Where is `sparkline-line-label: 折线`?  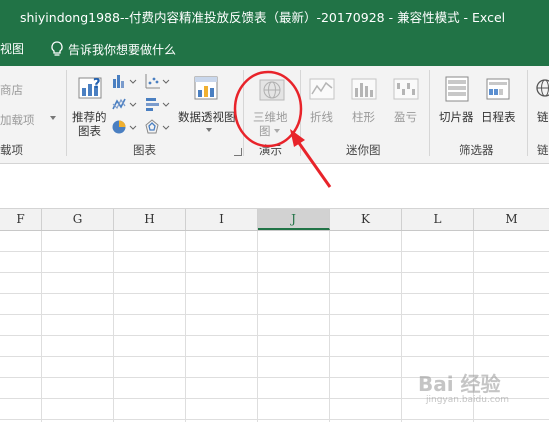
sparkline-line-label: 折线 is located at coordinates (321, 117).